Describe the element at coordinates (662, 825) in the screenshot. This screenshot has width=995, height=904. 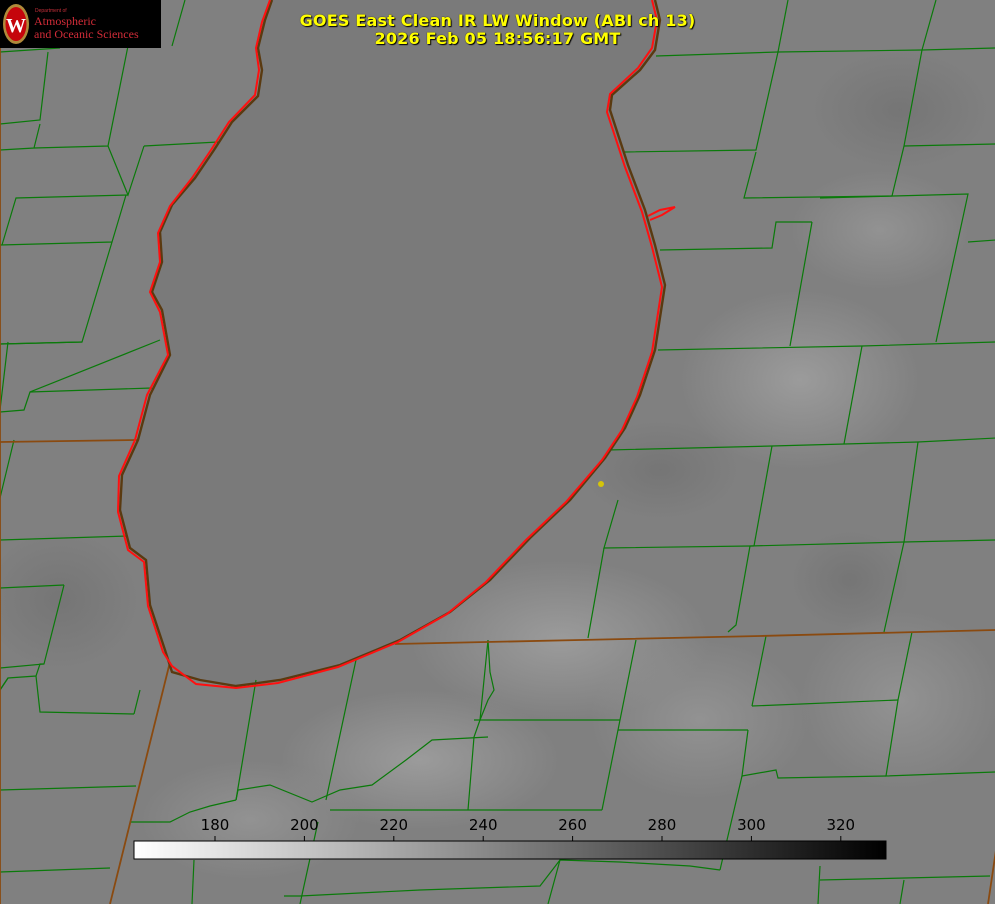
I see `colorbar-tick-label: 280` at that location.